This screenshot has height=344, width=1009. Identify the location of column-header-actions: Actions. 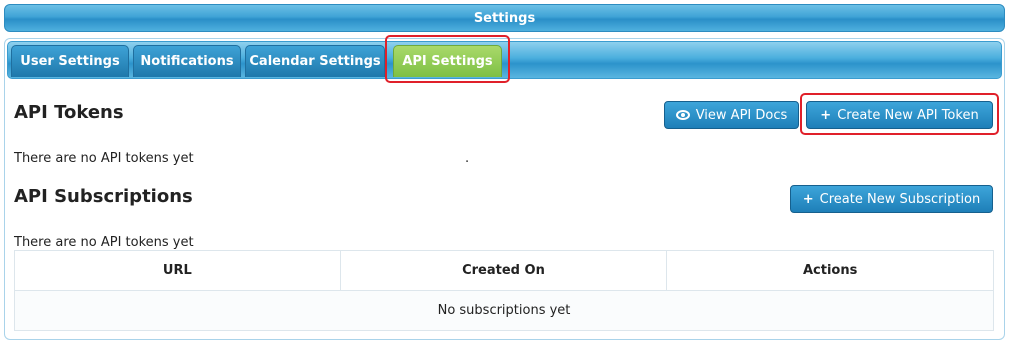
(830, 270).